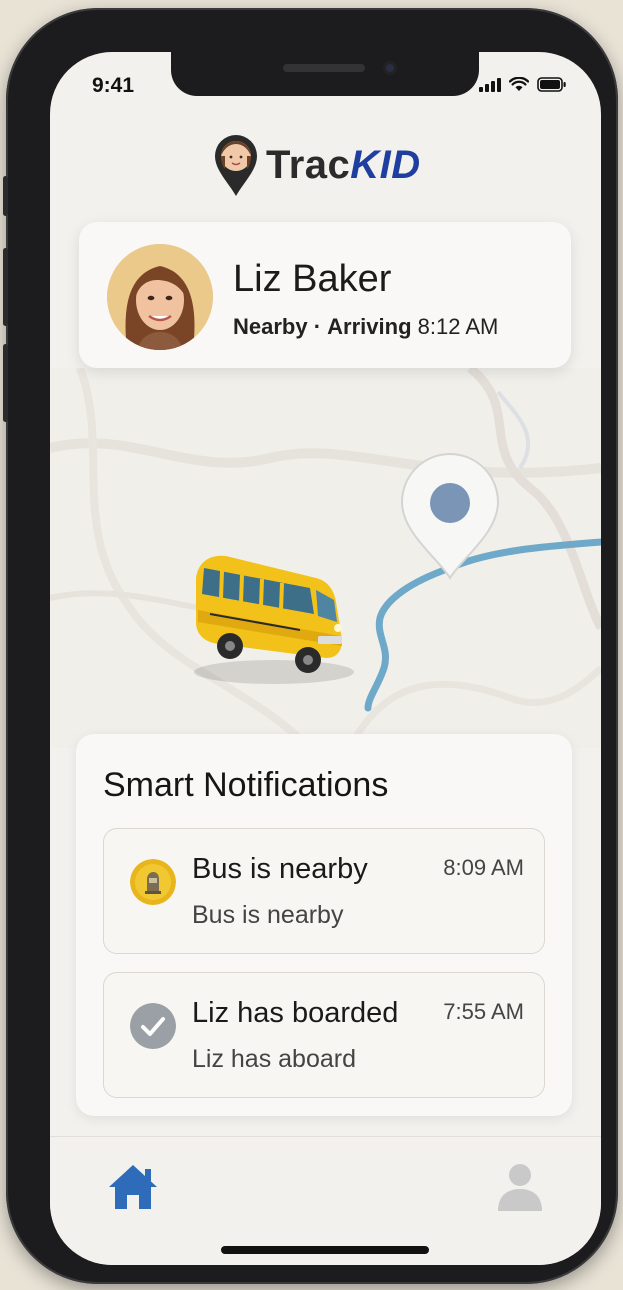 The width and height of the screenshot is (623, 1290). Describe the element at coordinates (270, 326) in the screenshot. I see `status-text: Nearby` at that location.